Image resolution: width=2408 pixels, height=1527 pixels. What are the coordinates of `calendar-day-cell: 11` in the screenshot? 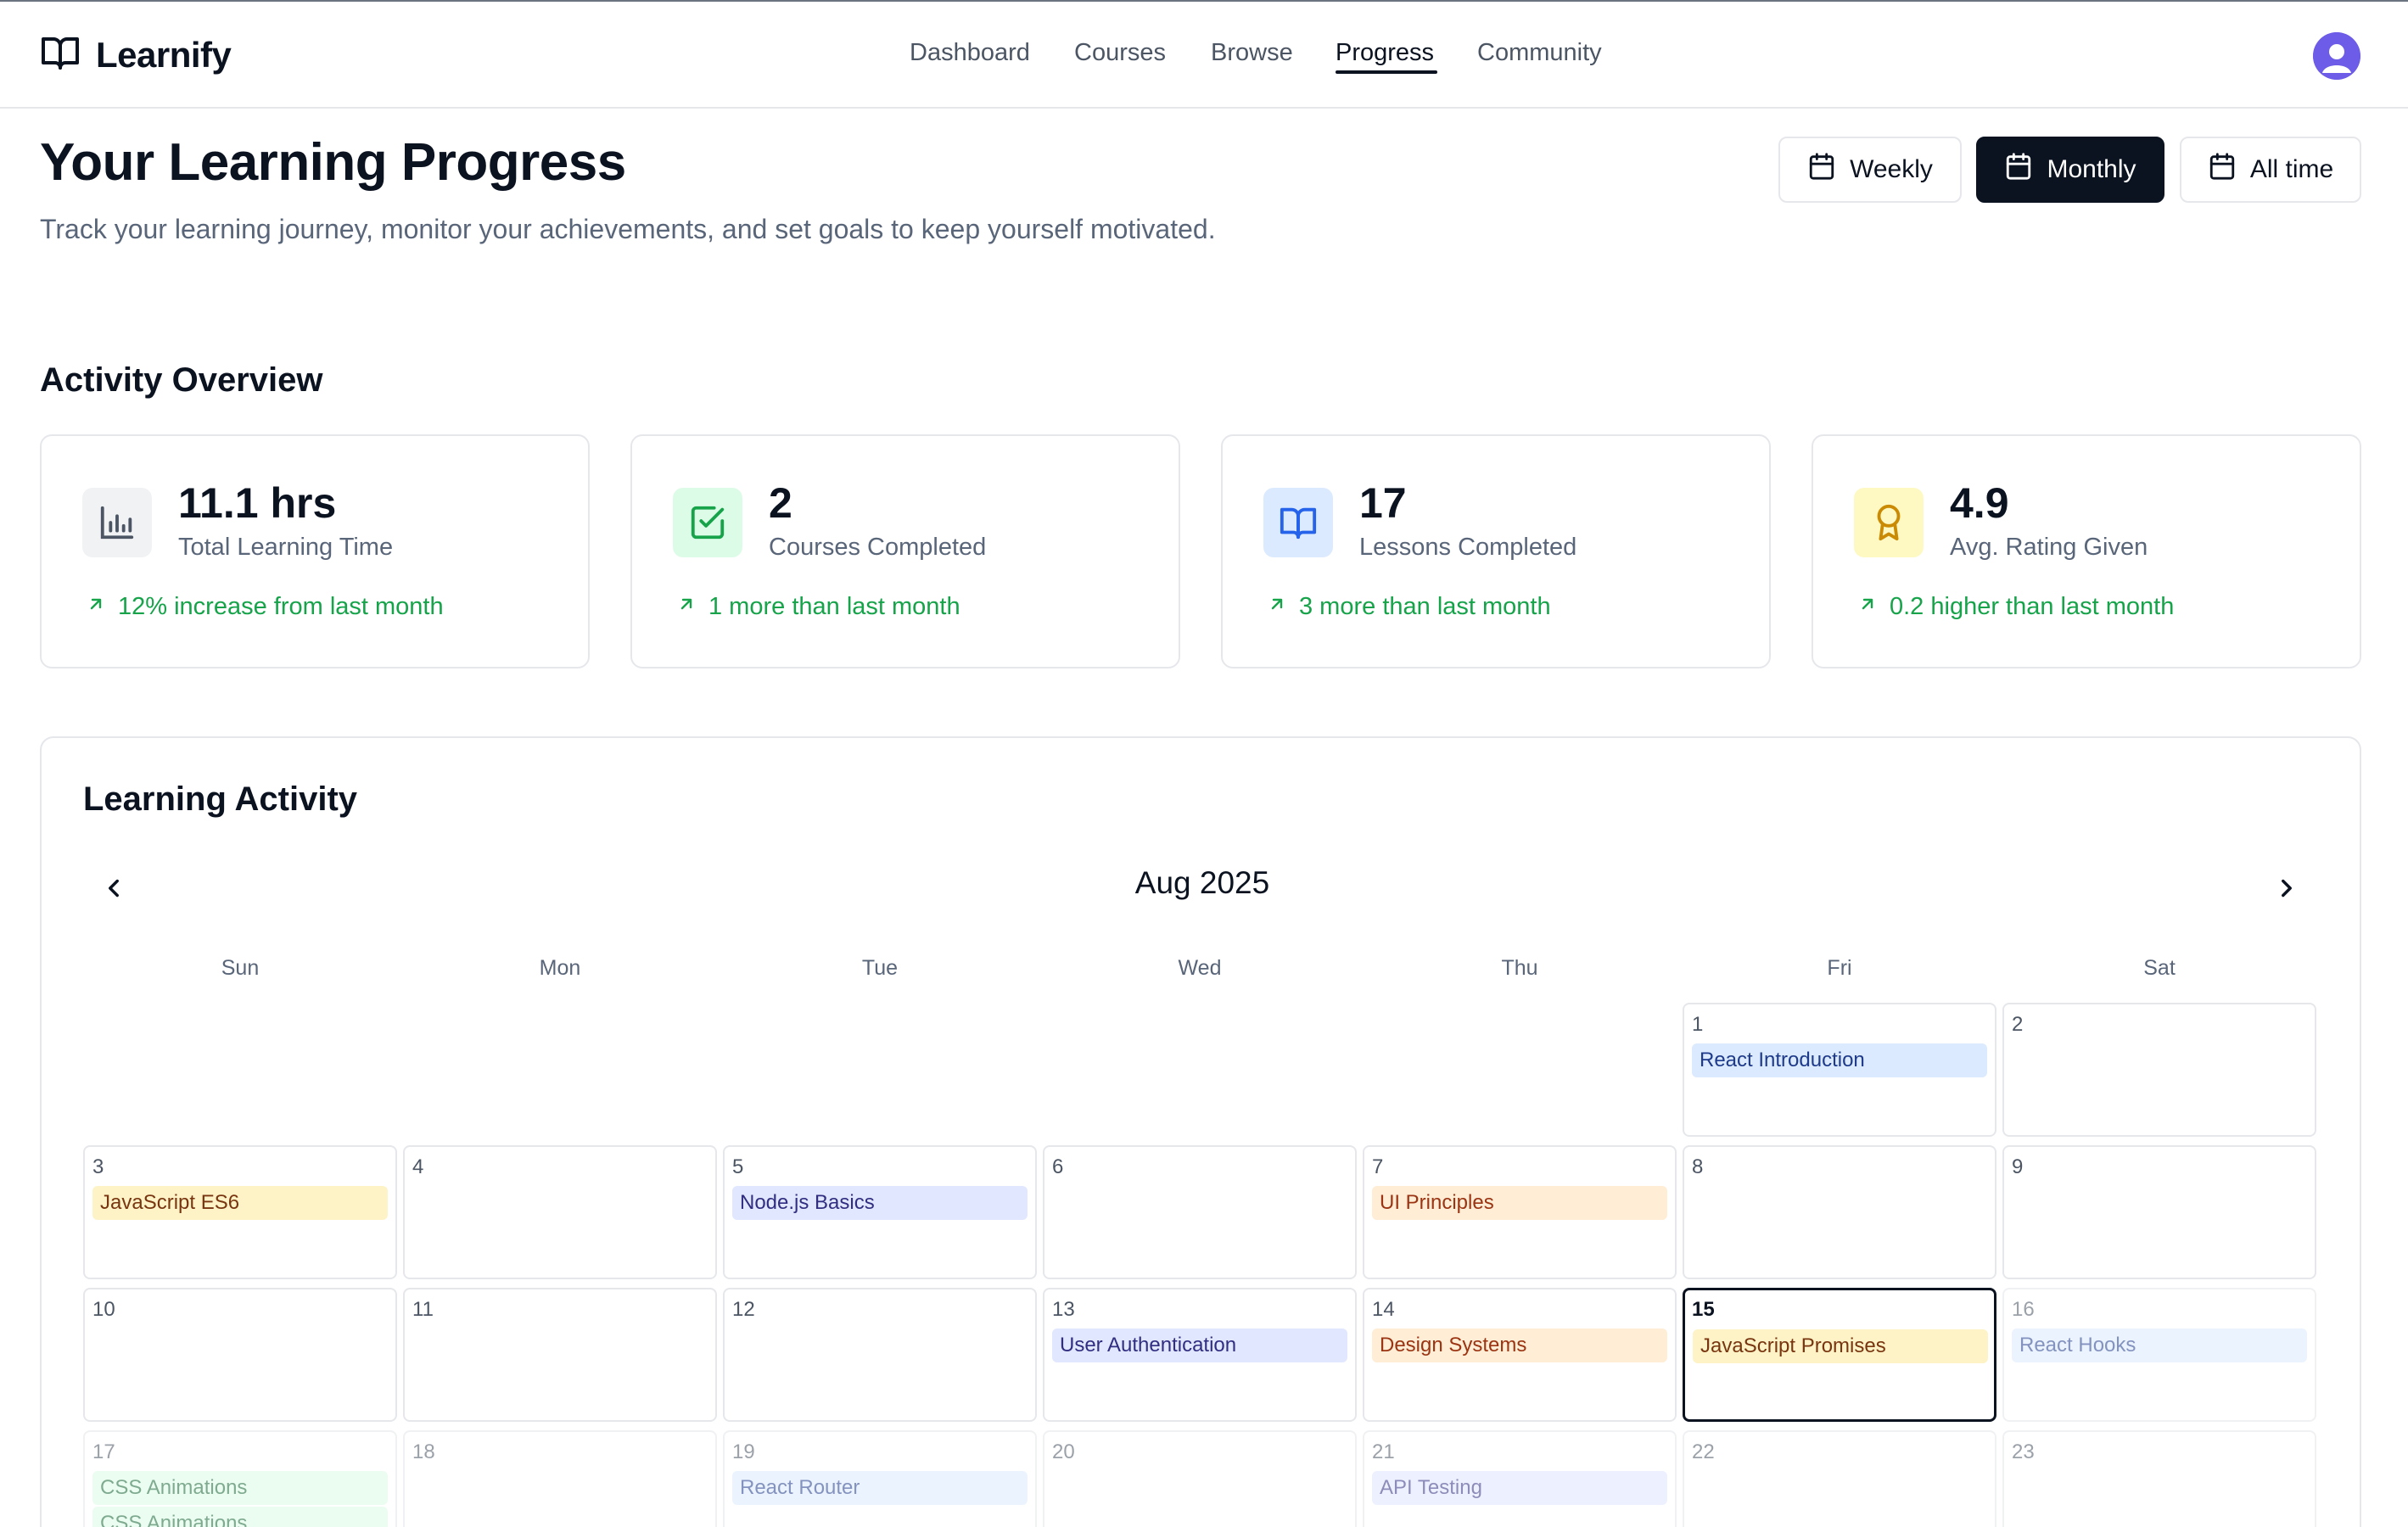 It's located at (560, 1355).